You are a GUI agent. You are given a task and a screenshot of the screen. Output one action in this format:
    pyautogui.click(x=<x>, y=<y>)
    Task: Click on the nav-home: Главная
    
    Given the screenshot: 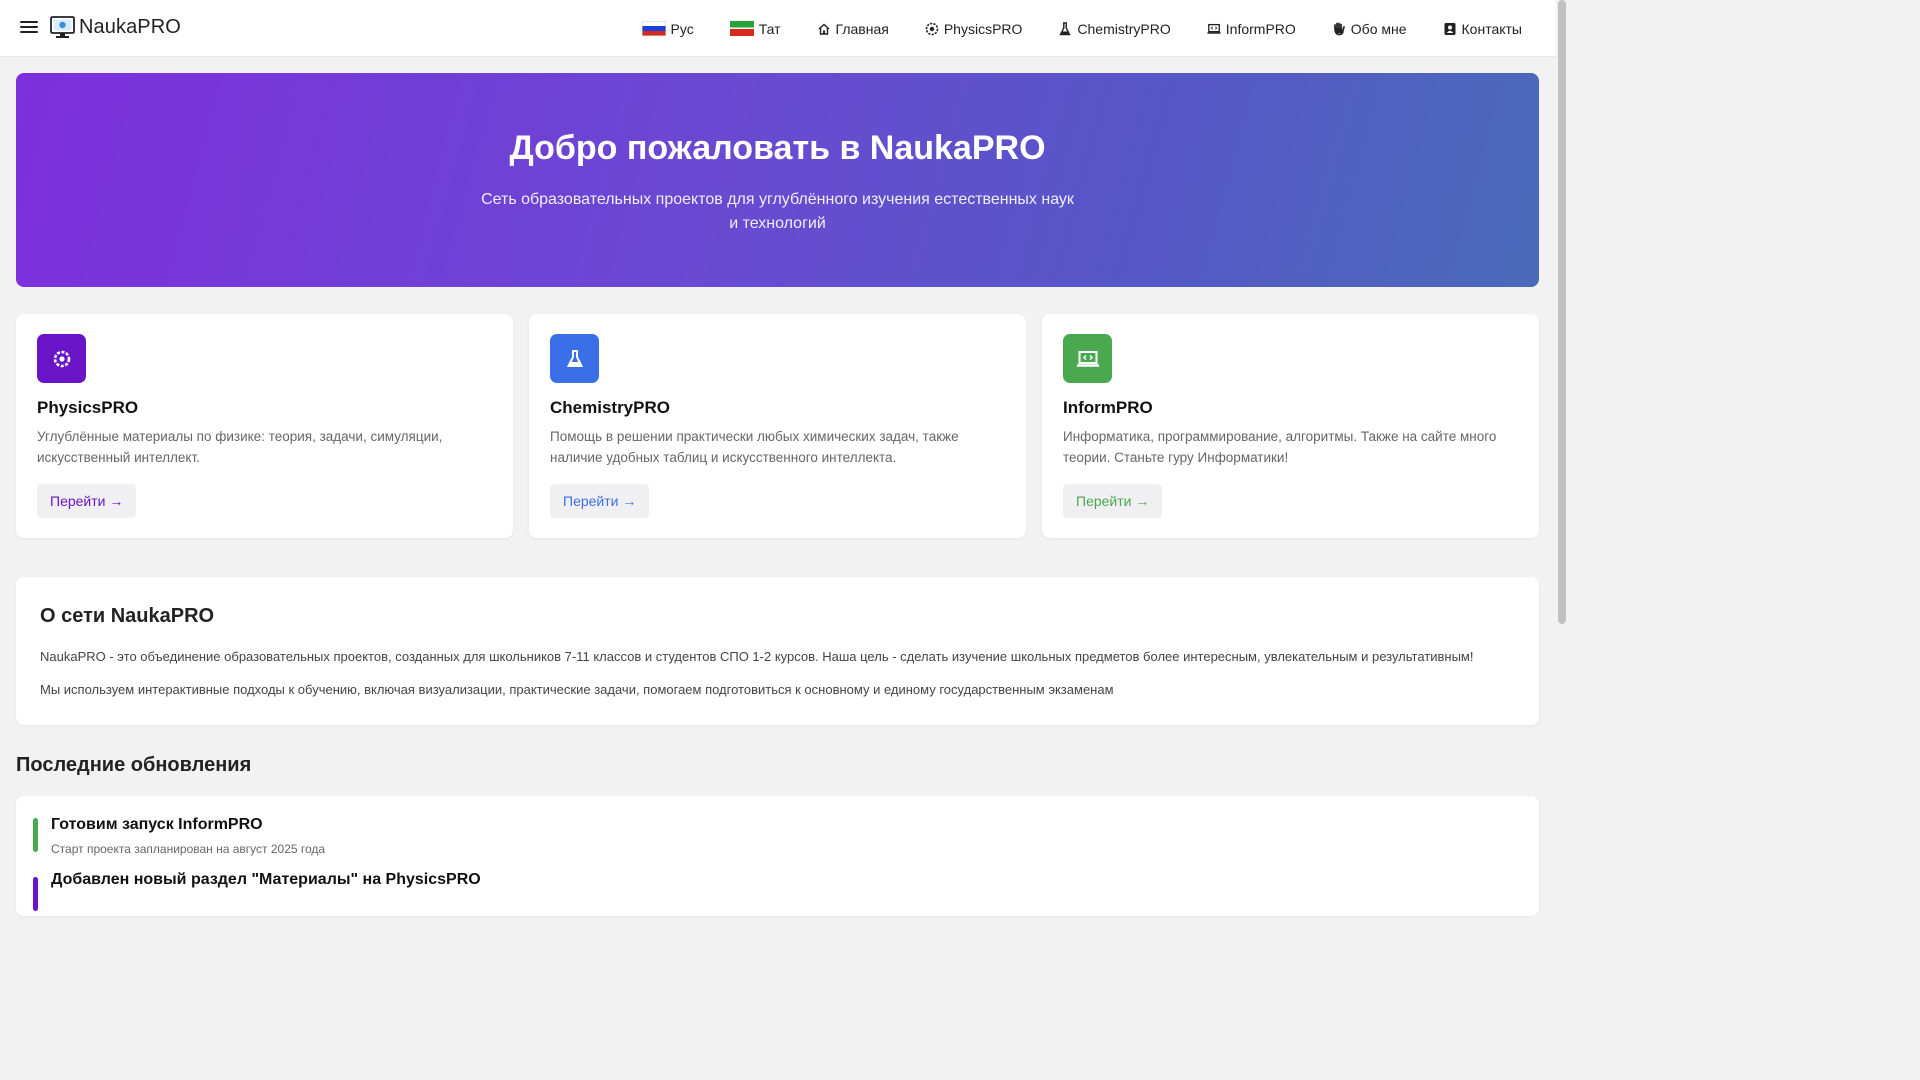 What is the action you would take?
    pyautogui.click(x=853, y=29)
    